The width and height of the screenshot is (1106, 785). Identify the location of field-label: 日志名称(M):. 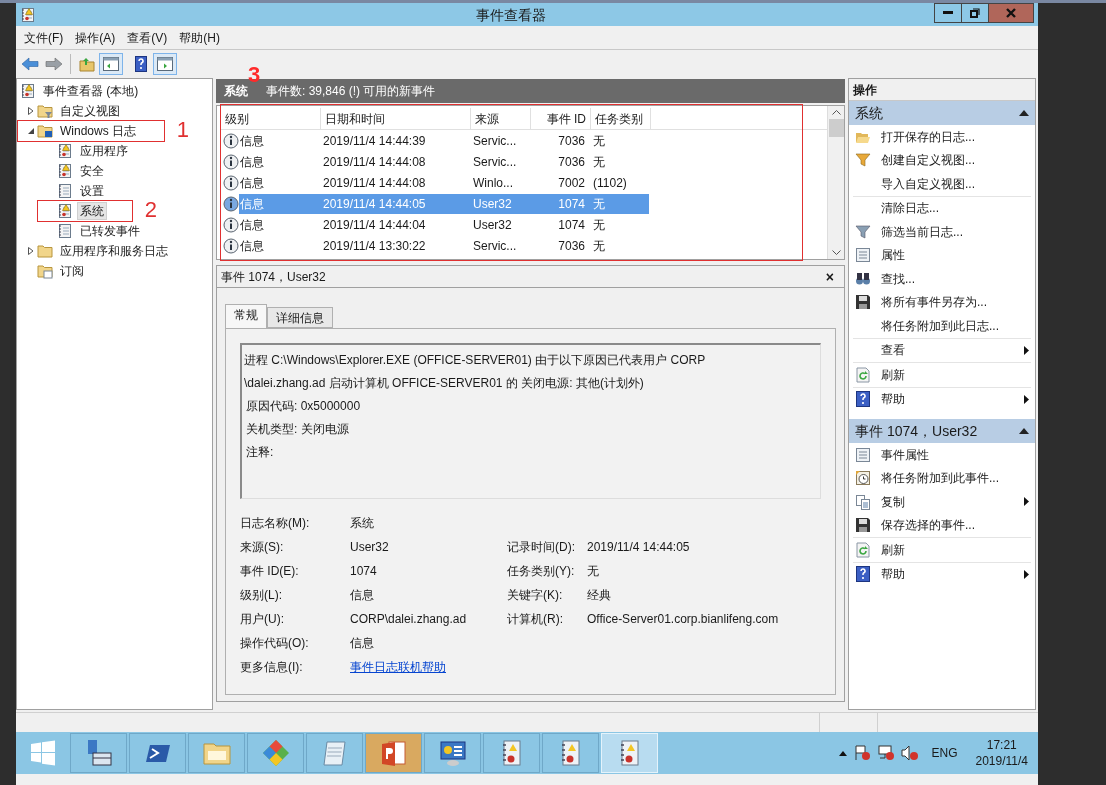
(275, 523).